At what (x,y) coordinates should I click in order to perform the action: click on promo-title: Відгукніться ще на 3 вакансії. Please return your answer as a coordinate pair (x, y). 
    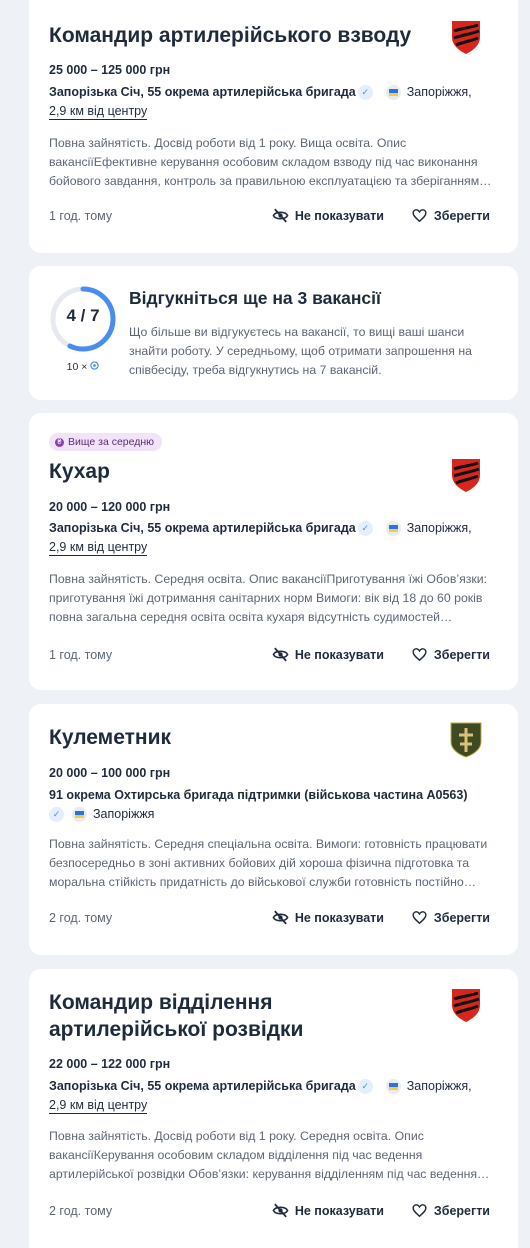
    Looking at the image, I should click on (255, 298).